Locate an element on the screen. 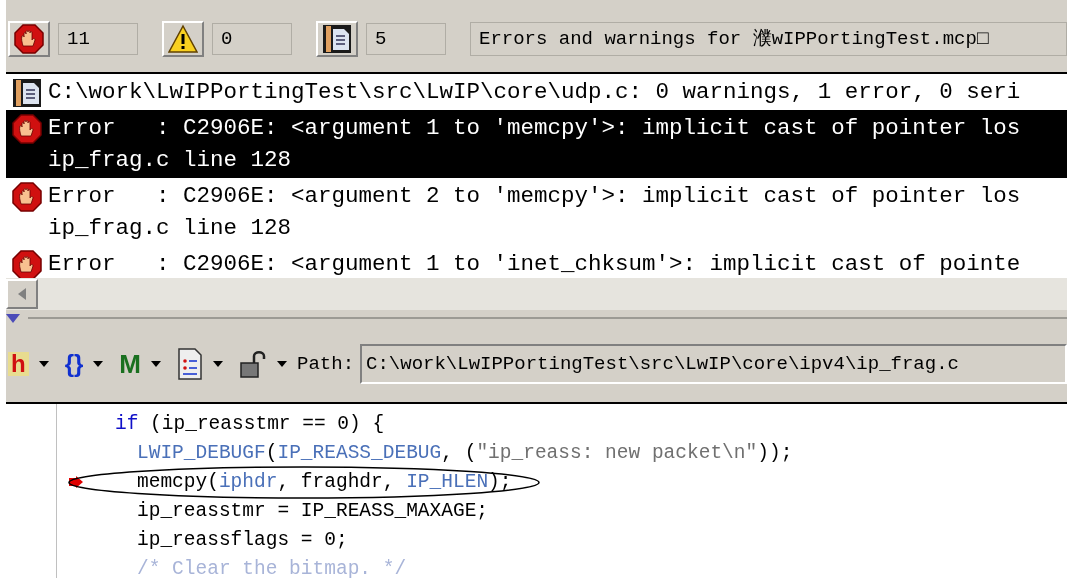 The width and height of the screenshot is (1067, 578). unlocked-padlock-icon is located at coordinates (253, 364).